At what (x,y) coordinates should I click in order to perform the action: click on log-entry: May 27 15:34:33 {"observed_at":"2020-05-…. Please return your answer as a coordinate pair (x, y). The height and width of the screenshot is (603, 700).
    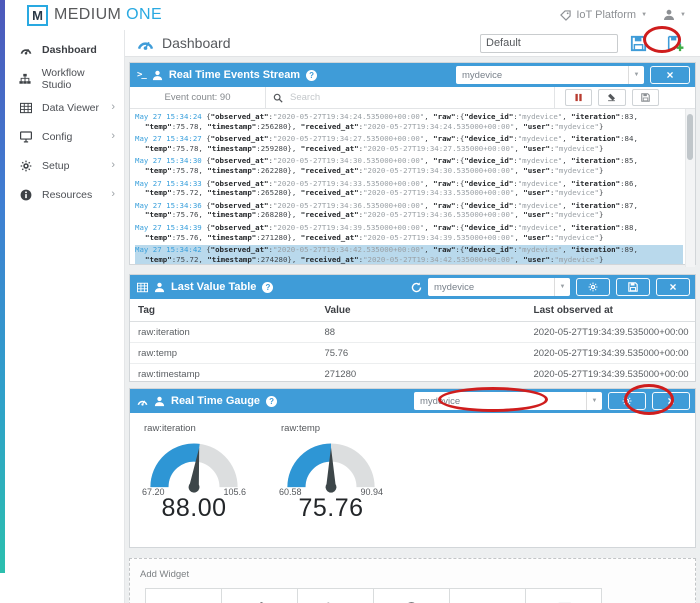
    Looking at the image, I should click on (409, 188).